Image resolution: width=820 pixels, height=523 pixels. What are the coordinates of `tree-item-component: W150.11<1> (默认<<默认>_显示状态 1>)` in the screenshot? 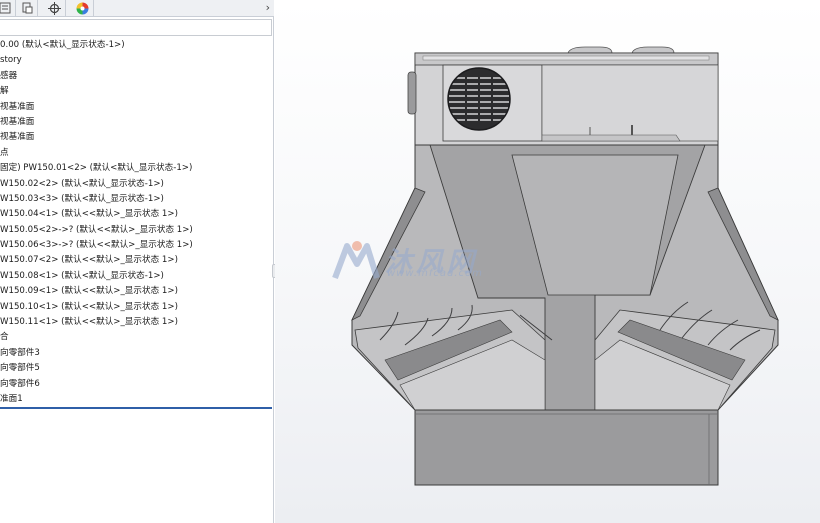 It's located at (137, 322).